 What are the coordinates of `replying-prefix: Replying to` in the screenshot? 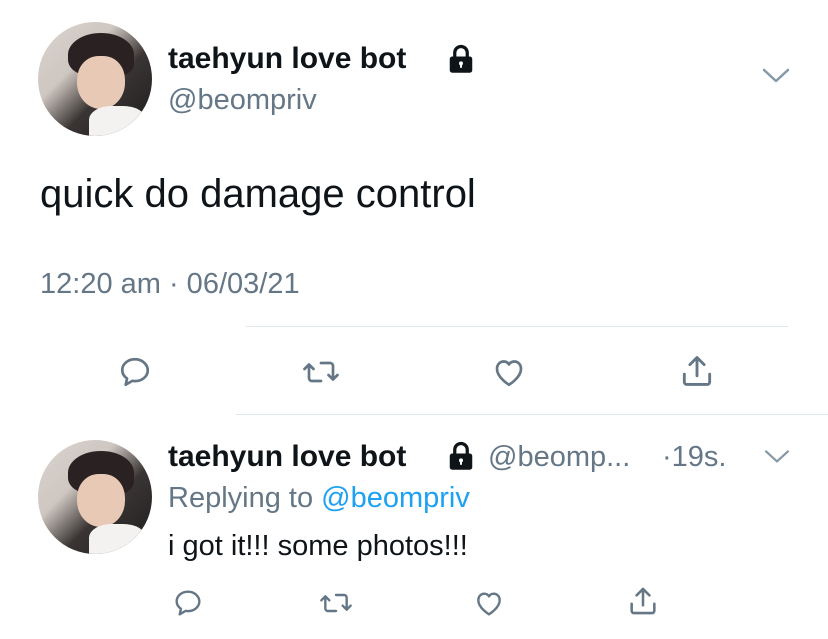 It's located at (241, 498).